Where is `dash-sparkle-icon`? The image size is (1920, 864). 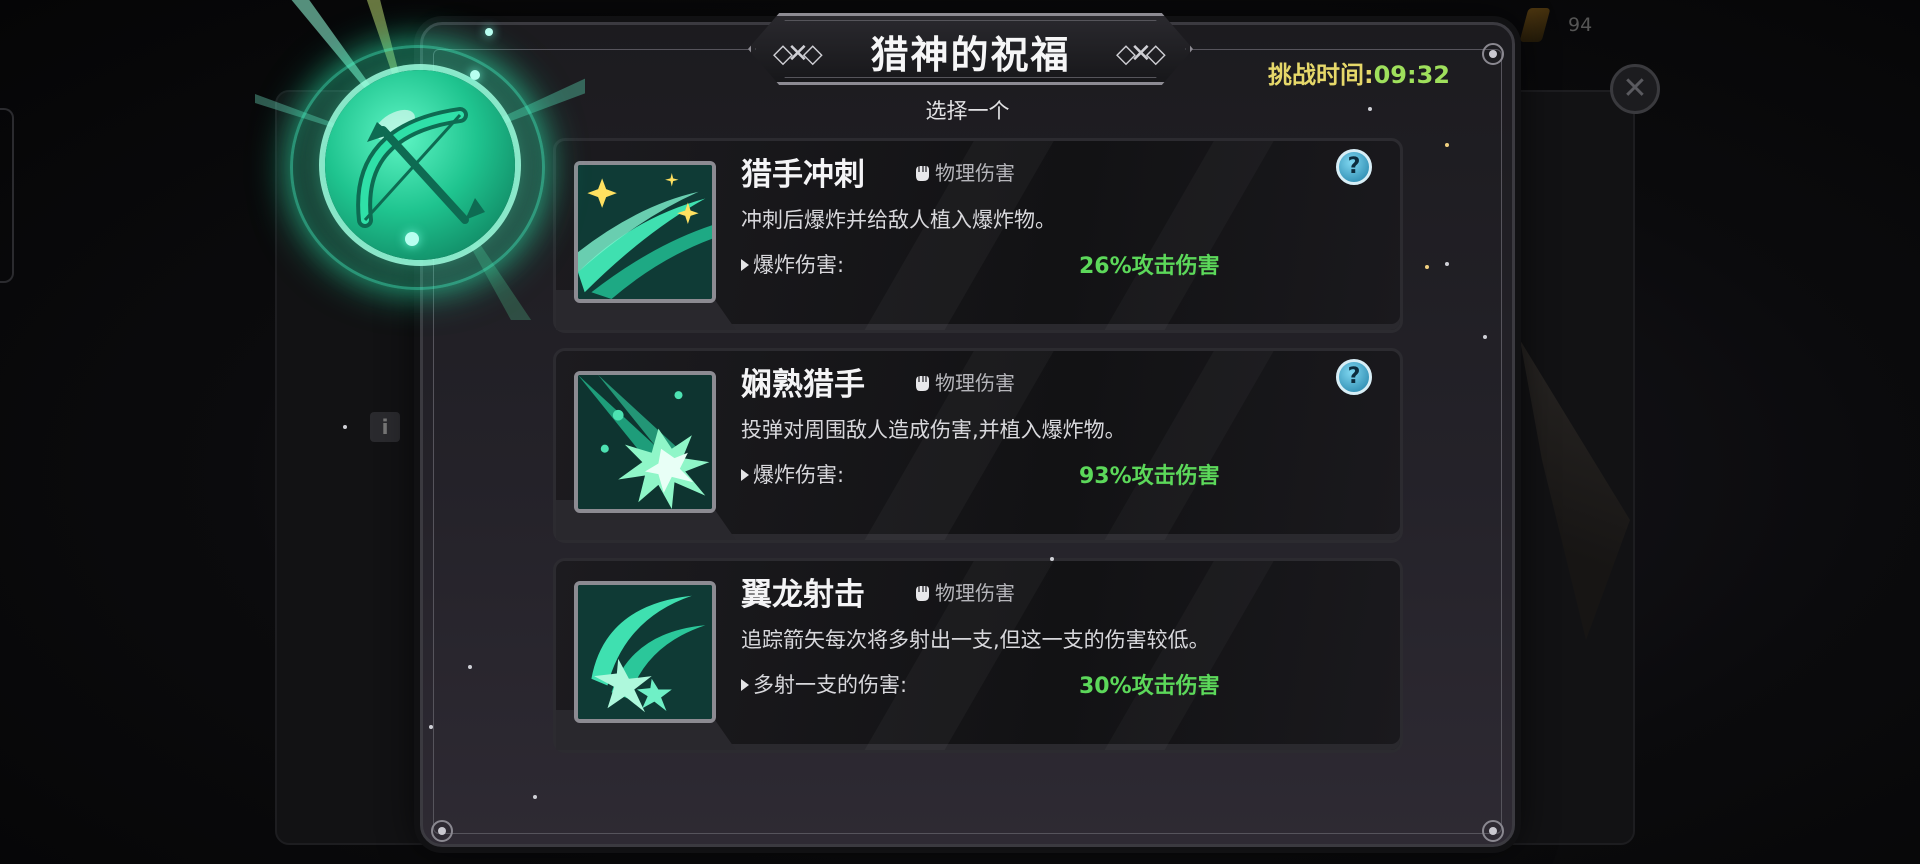 dash-sparkle-icon is located at coordinates (645, 232).